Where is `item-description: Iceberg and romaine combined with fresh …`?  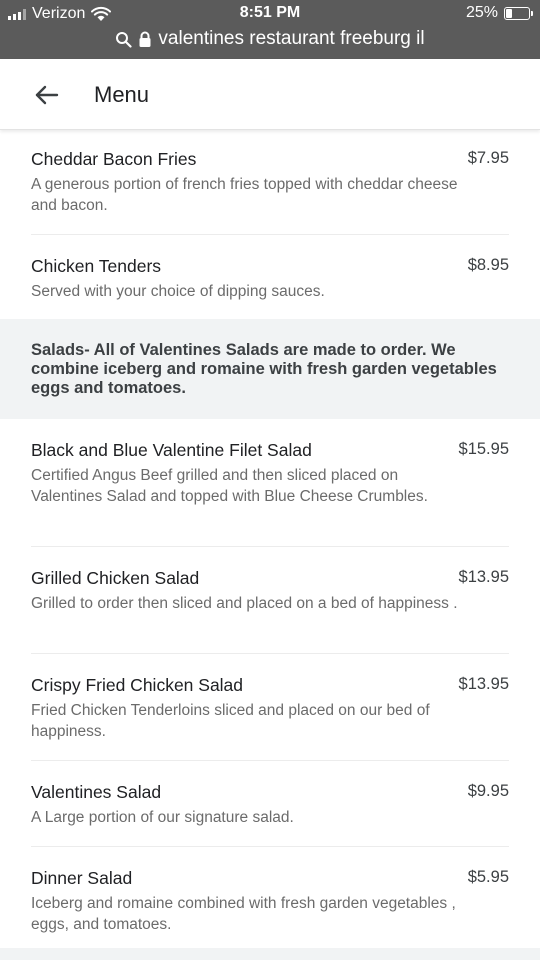
item-description: Iceberg and romaine combined with fresh … is located at coordinates (243, 914).